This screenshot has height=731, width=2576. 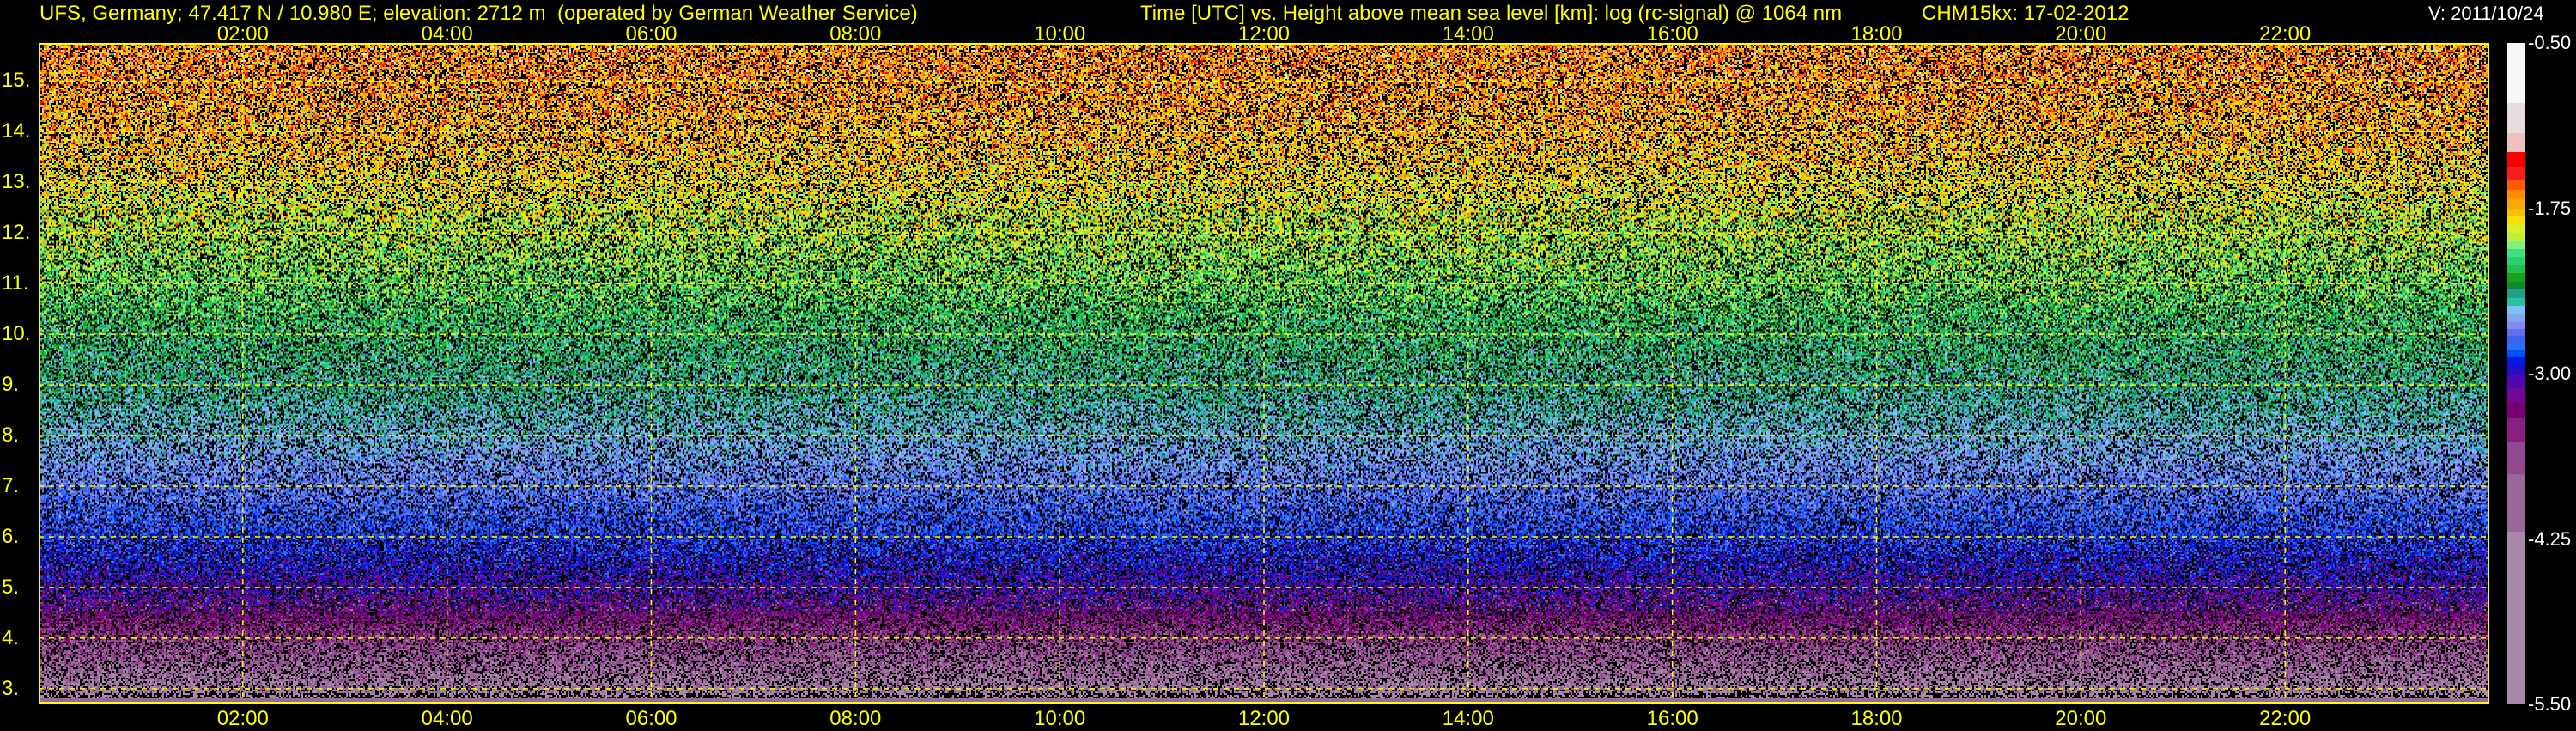 I want to click on y-tick-label: 15., so click(x=16, y=81).